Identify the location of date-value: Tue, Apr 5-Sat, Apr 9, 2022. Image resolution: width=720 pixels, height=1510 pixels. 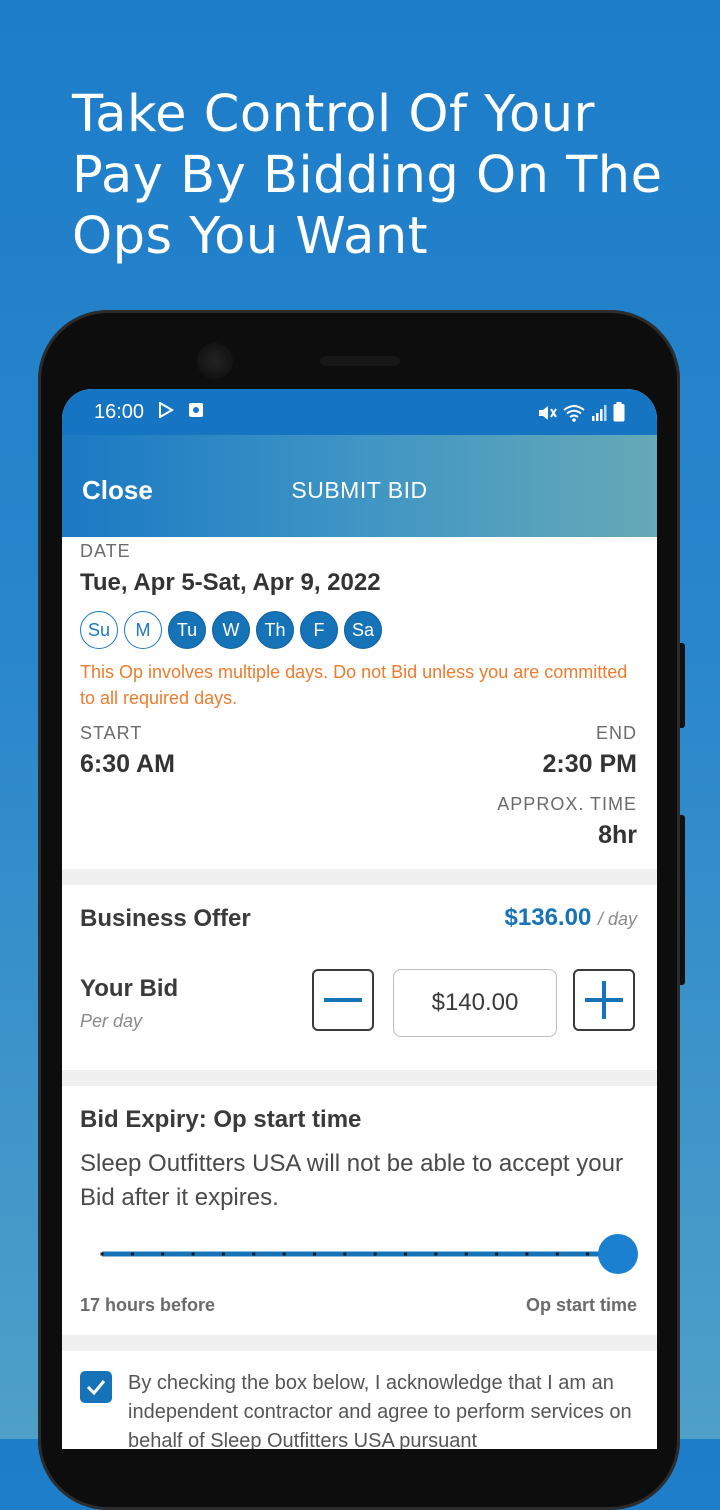
(230, 582).